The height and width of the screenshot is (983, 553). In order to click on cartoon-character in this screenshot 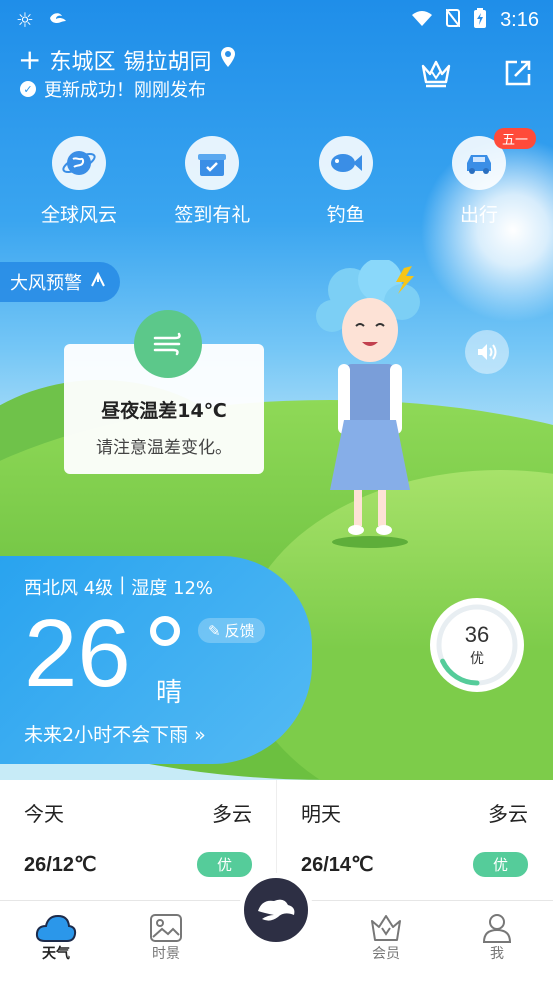, I will do `click(370, 404)`.